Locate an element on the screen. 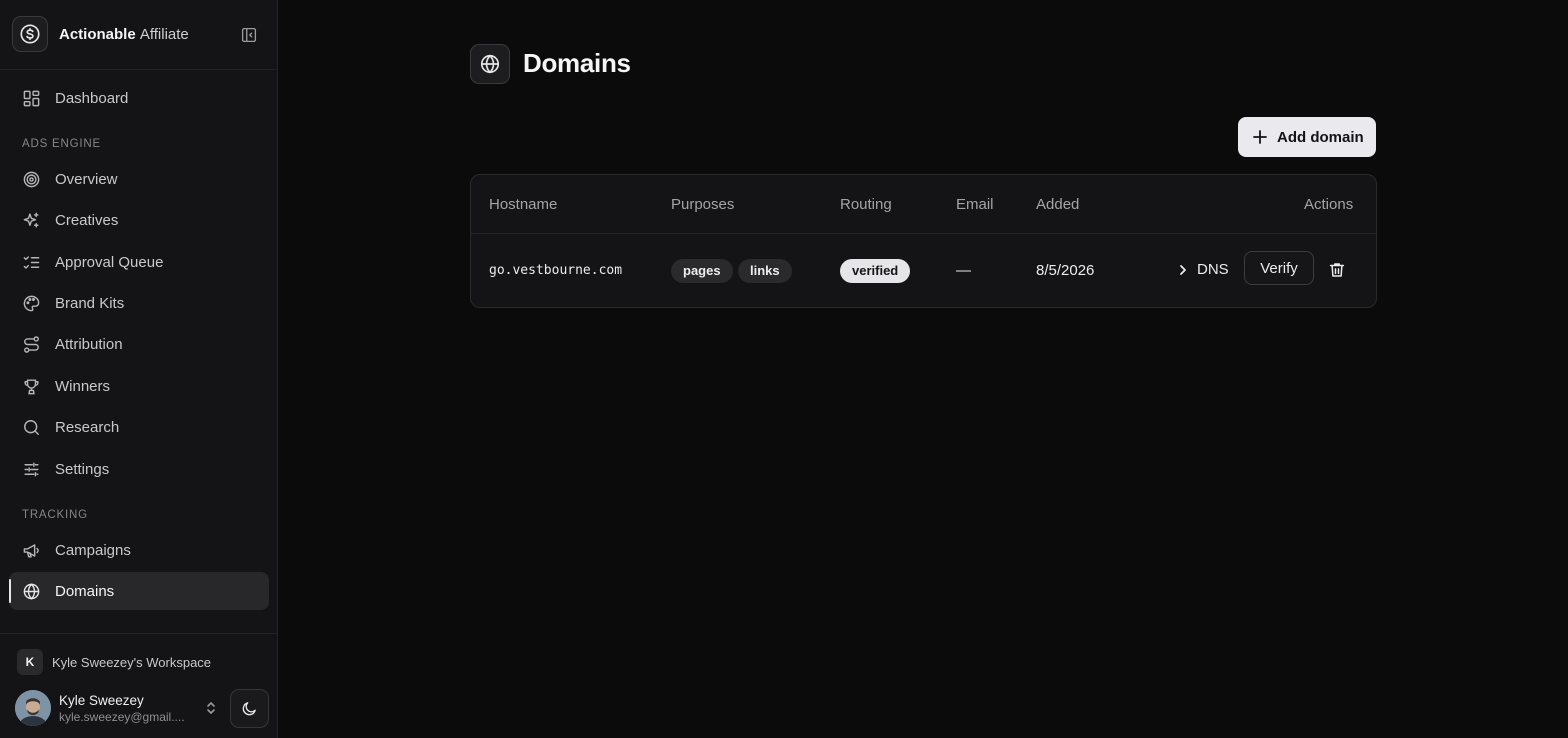 The height and width of the screenshot is (738, 1568). sidebar-item-label: Campaigns is located at coordinates (93, 550).